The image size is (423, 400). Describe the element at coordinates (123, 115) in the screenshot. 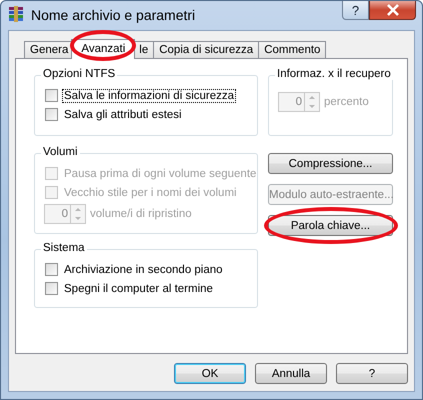

I see `checkbox-label: Salva gli attributi estesi` at that location.